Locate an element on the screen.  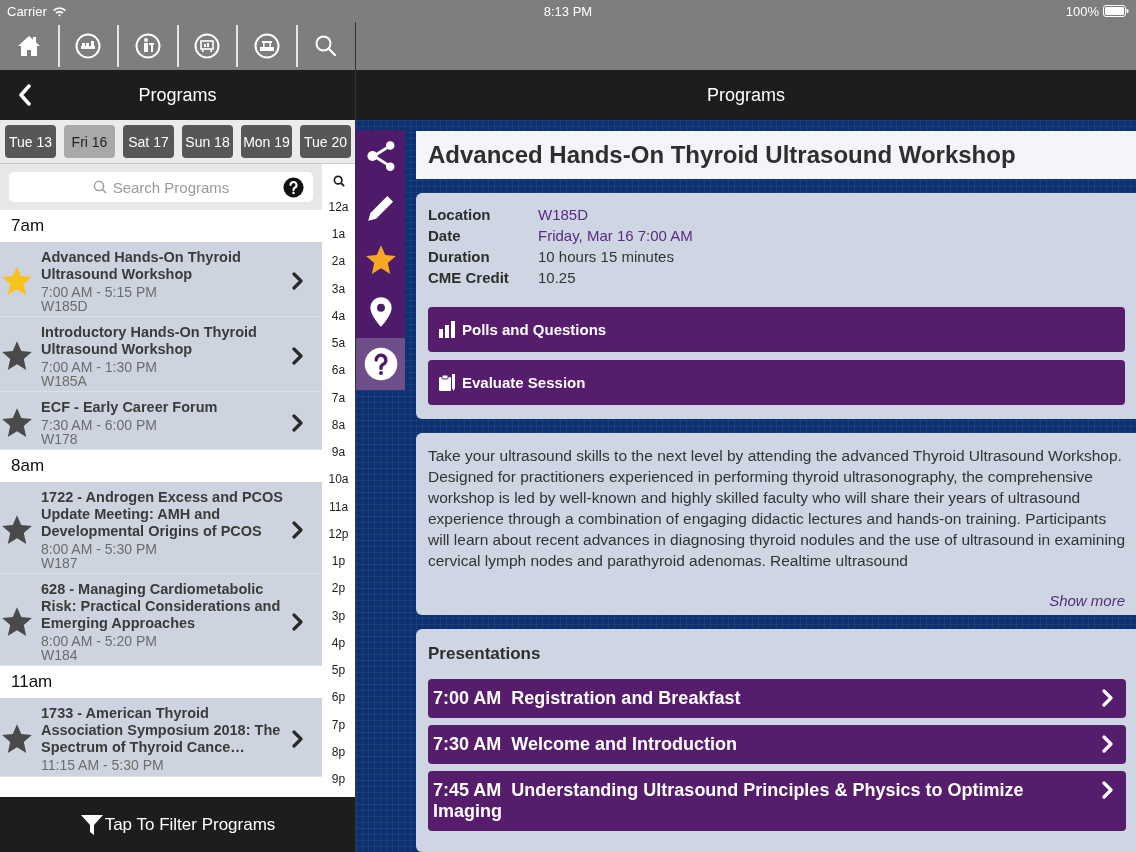
session-title: Introductory Hands-On Thyroid Ultrasound Workshop is located at coordinates (149, 341).